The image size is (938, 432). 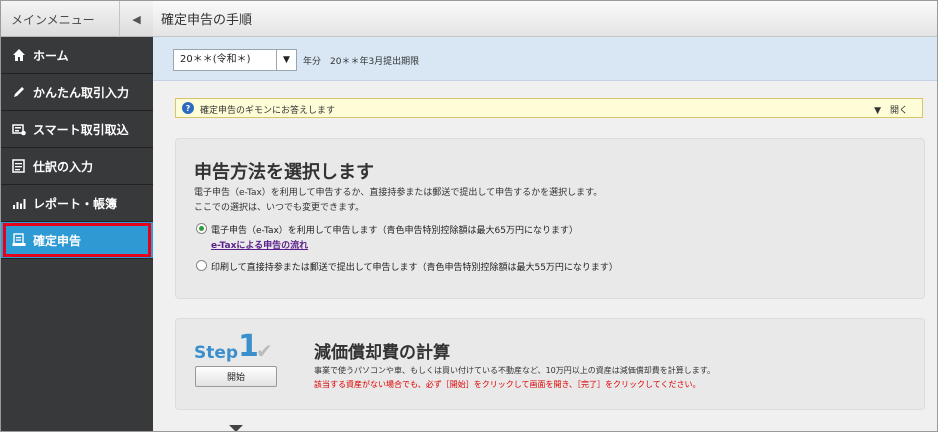 I want to click on question-icon: ?, so click(x=188, y=108).